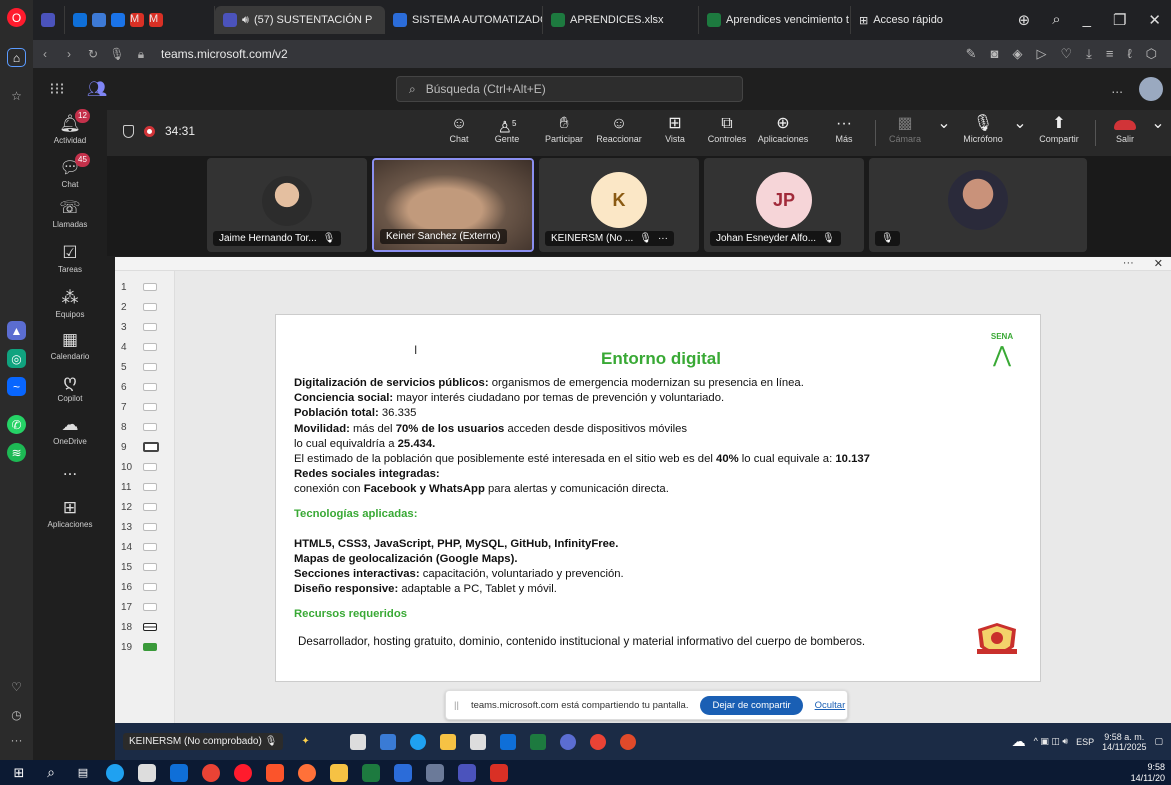 The height and width of the screenshot is (785, 1171). Describe the element at coordinates (146, 607) in the screenshot. I see `slide-thumbnail: 17` at that location.